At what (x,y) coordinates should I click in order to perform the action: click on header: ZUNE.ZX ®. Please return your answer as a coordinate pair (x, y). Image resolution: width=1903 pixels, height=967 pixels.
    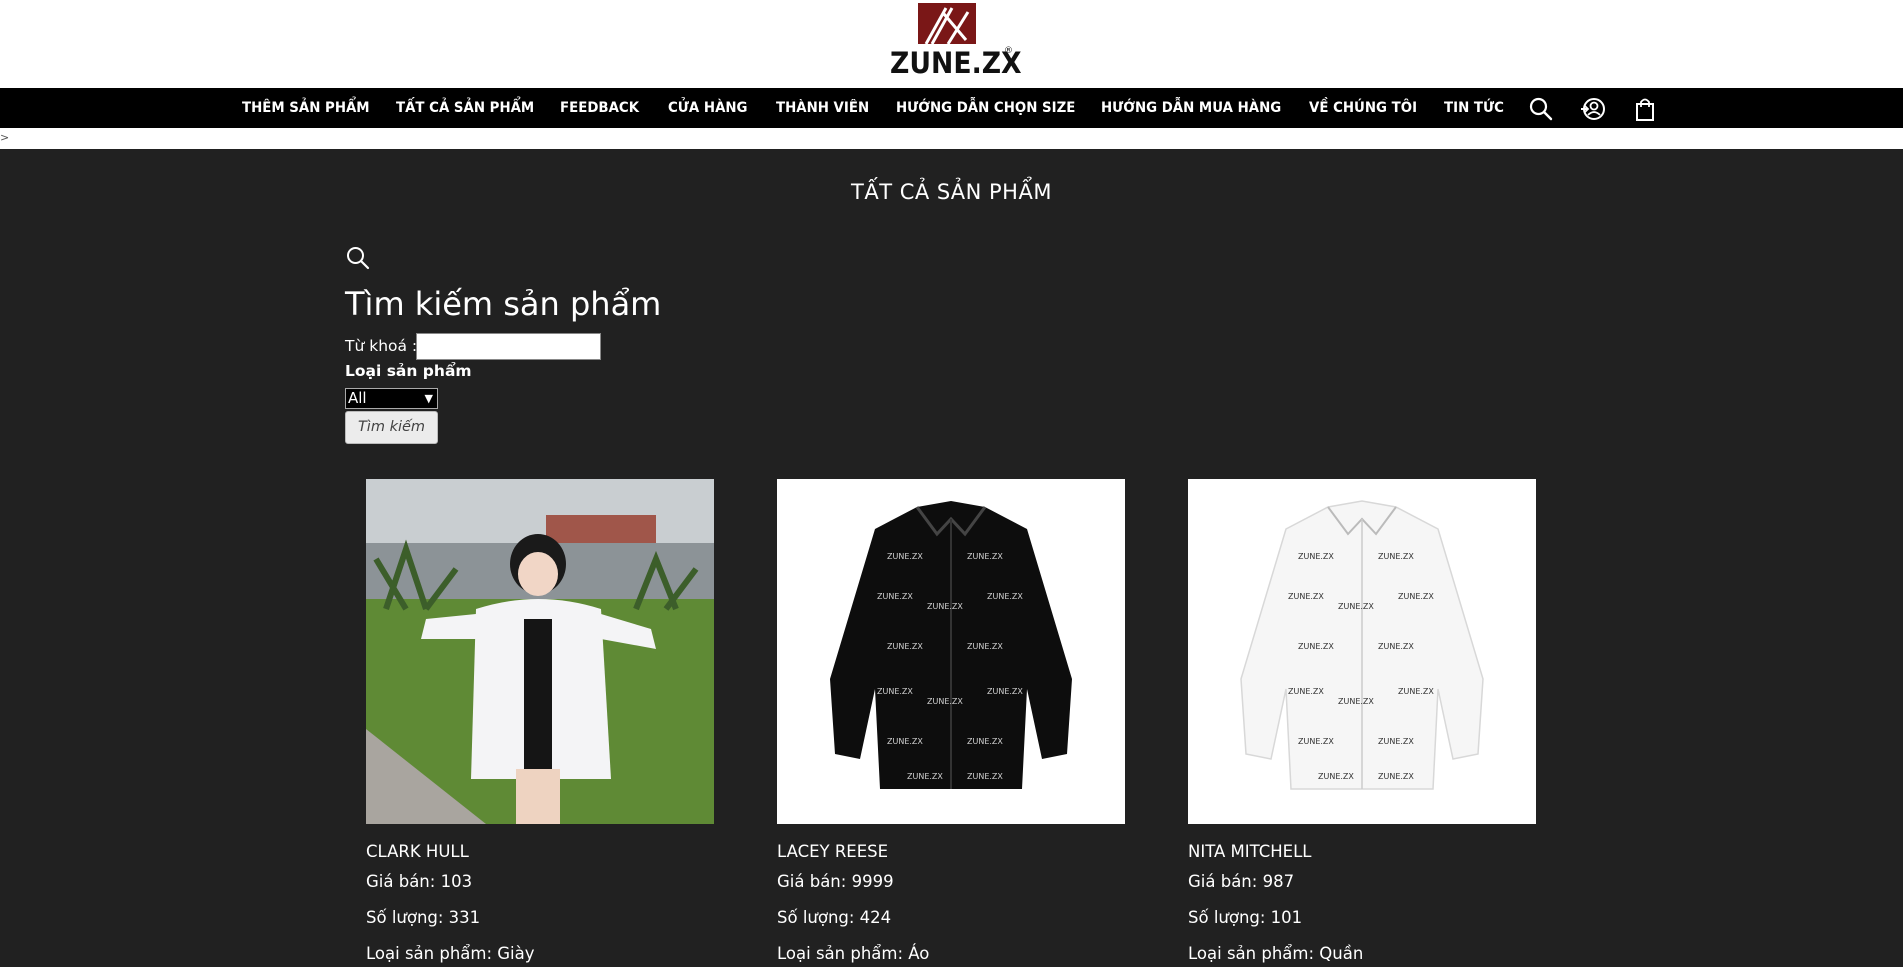
    Looking at the image, I should click on (951, 44).